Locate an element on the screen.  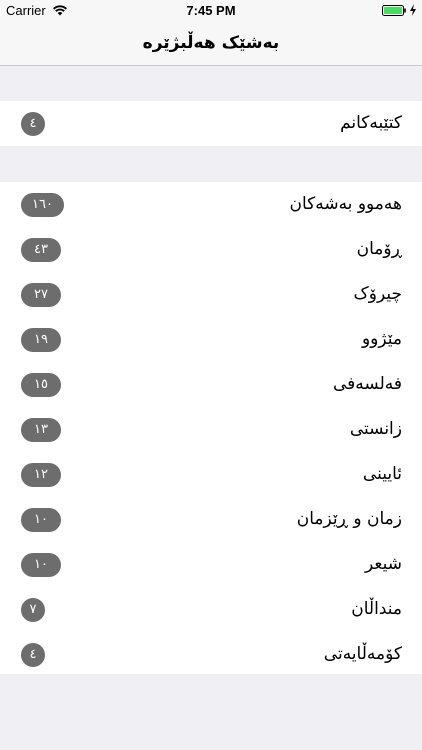
my-books-section: ٤ کتێبەکانم is located at coordinates (211, 123).